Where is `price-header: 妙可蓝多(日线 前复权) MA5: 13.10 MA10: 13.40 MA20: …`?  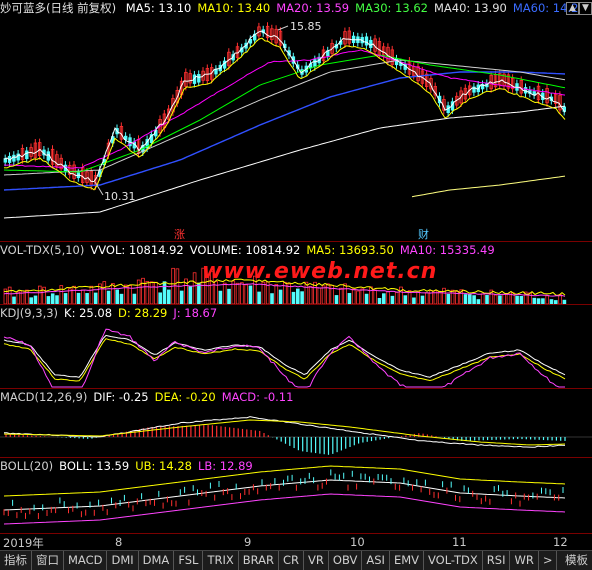 price-header: 妙可蓝多(日线 前复权) MA5: 13.10 MA10: 13.40 MA20: … is located at coordinates (292, 8).